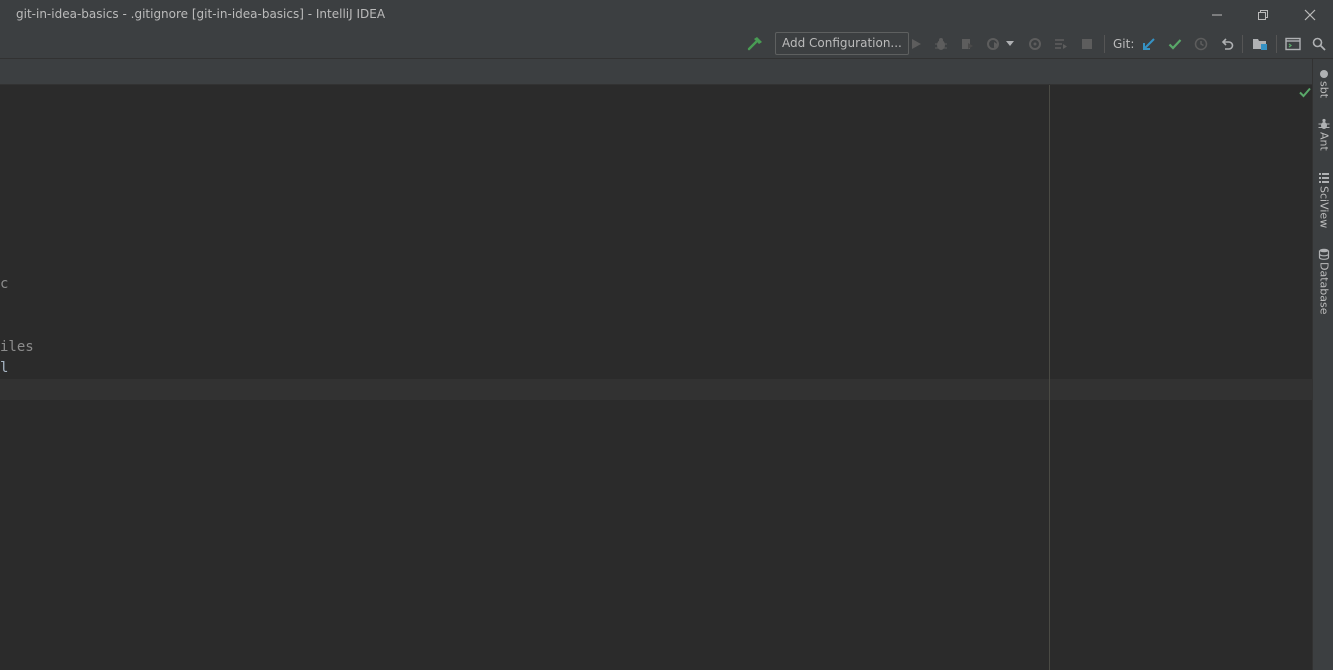  I want to click on sidebar-tool-label: Database, so click(1324, 288).